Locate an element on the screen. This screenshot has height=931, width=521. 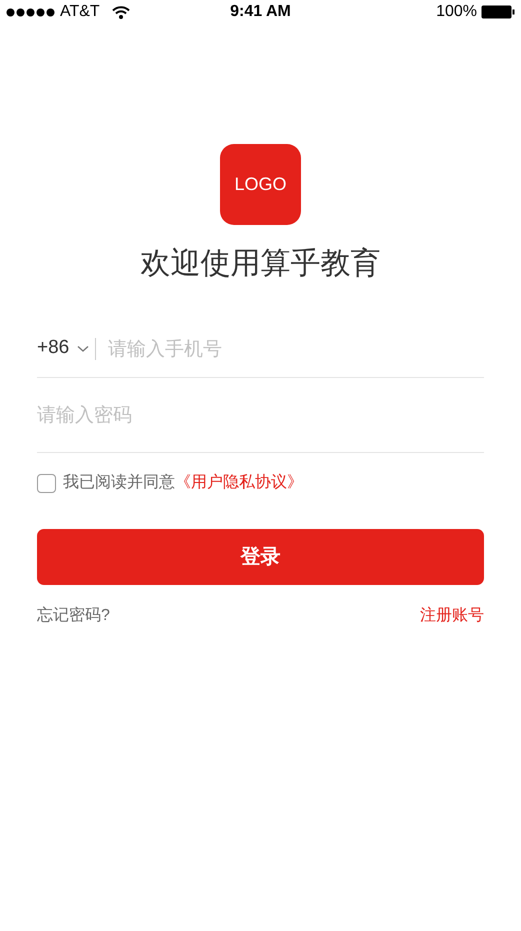
chevron-down-icon is located at coordinates (83, 348).